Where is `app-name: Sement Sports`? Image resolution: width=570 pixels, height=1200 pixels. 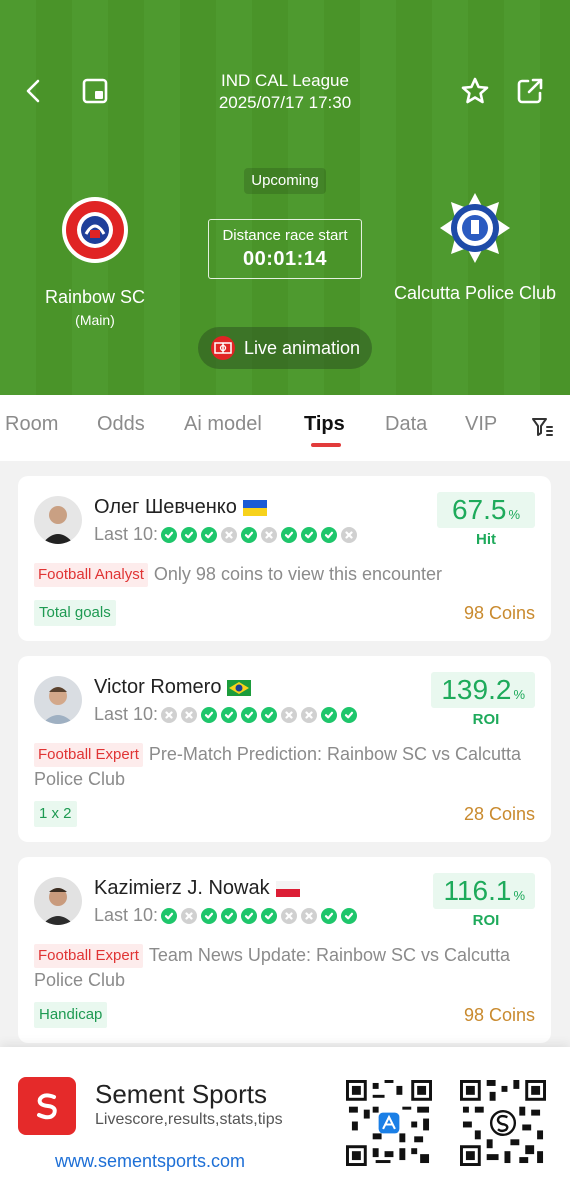
app-name: Sement Sports is located at coordinates (181, 1094).